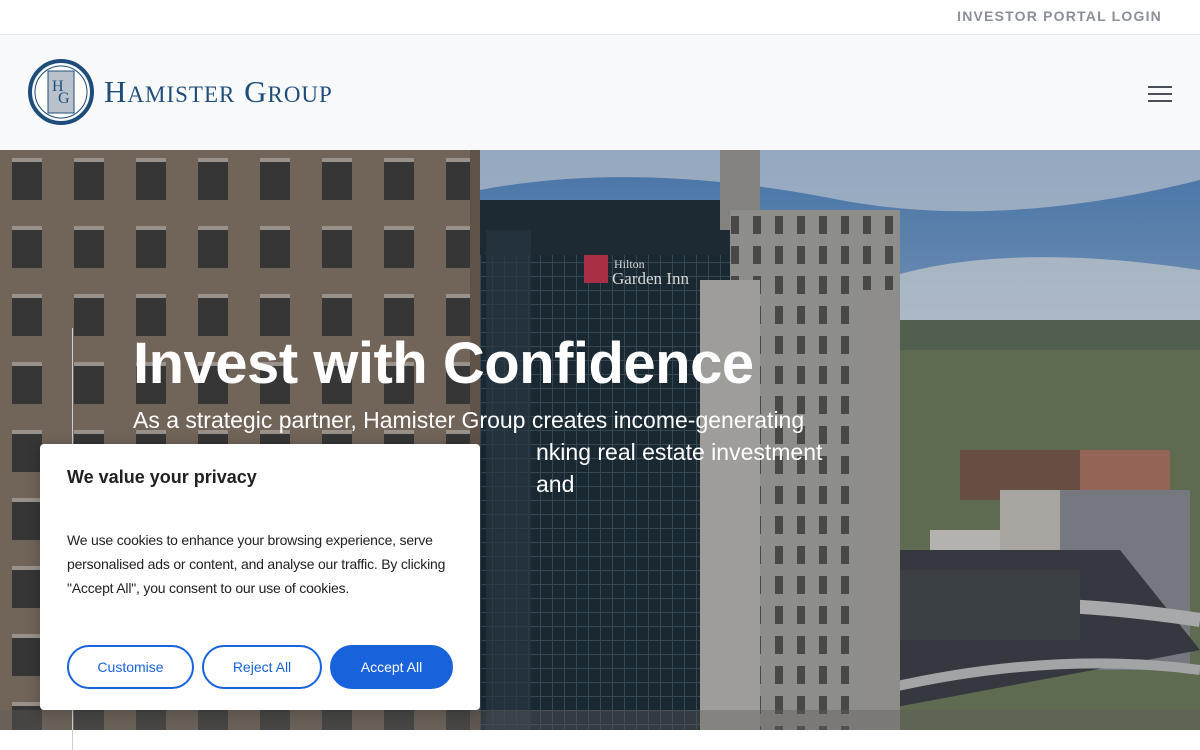  I want to click on hamister-group-logo: H G HAMISTER GROUP, so click(180, 92).